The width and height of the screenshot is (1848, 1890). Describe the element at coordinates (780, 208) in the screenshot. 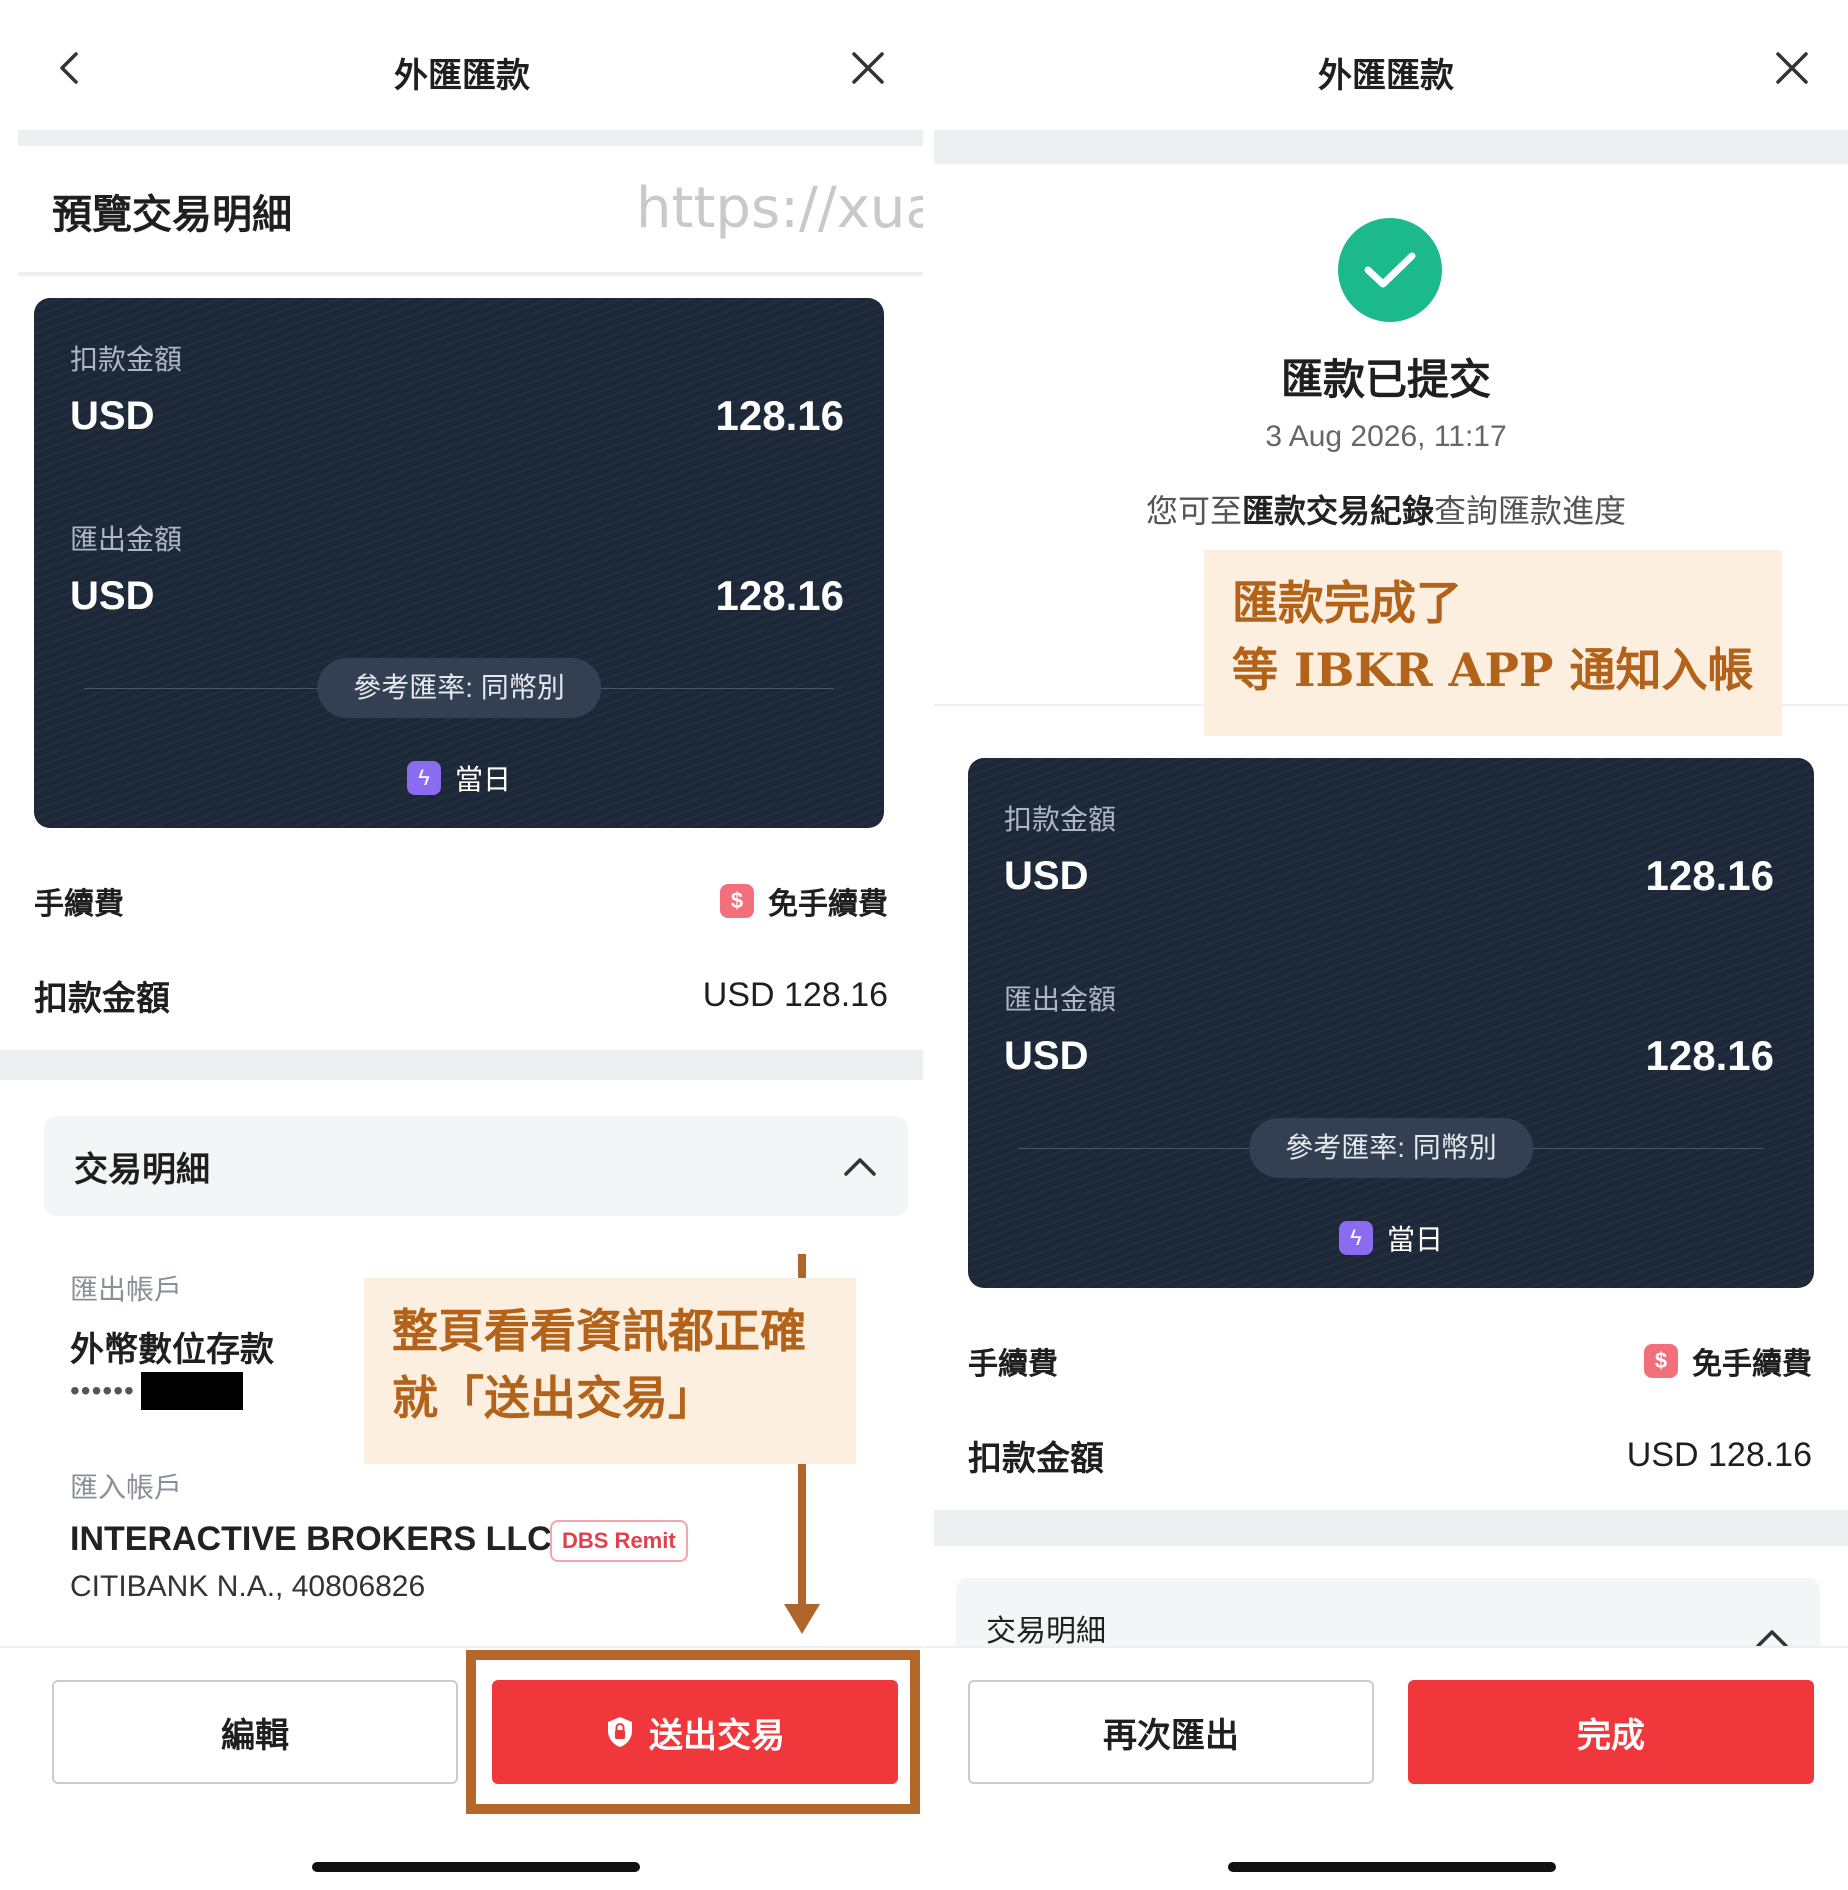

I see `watermark-text: https://xuanstyl.com/` at that location.